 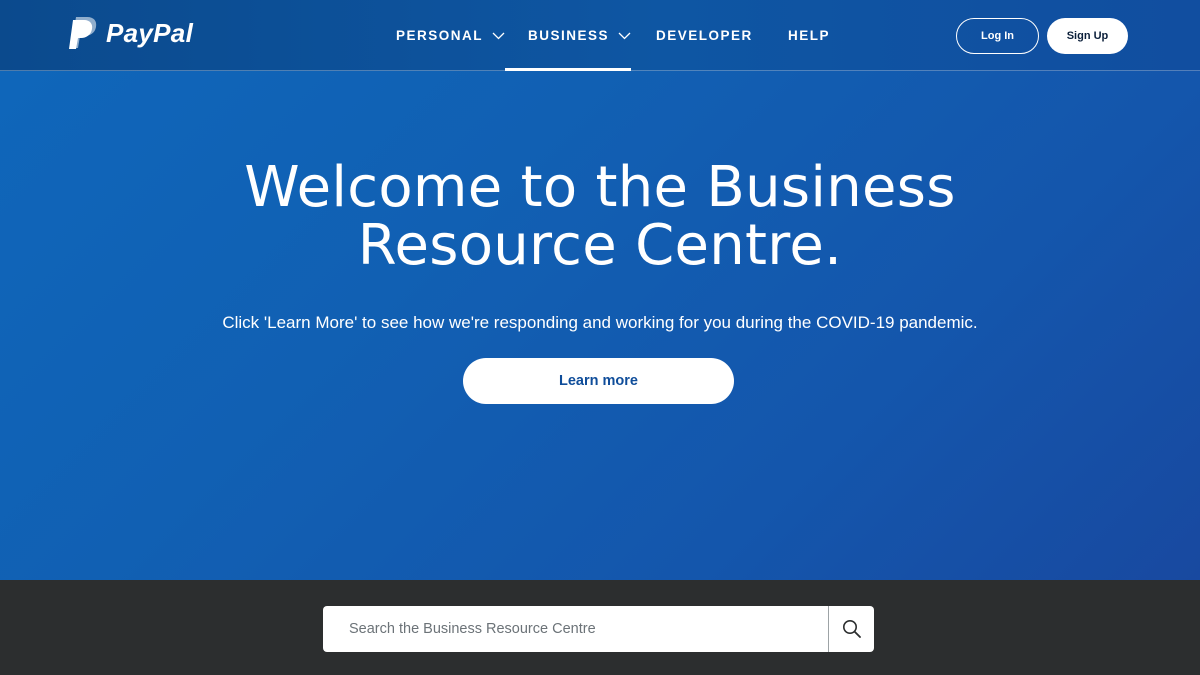 I want to click on search-bar, so click(x=598, y=629).